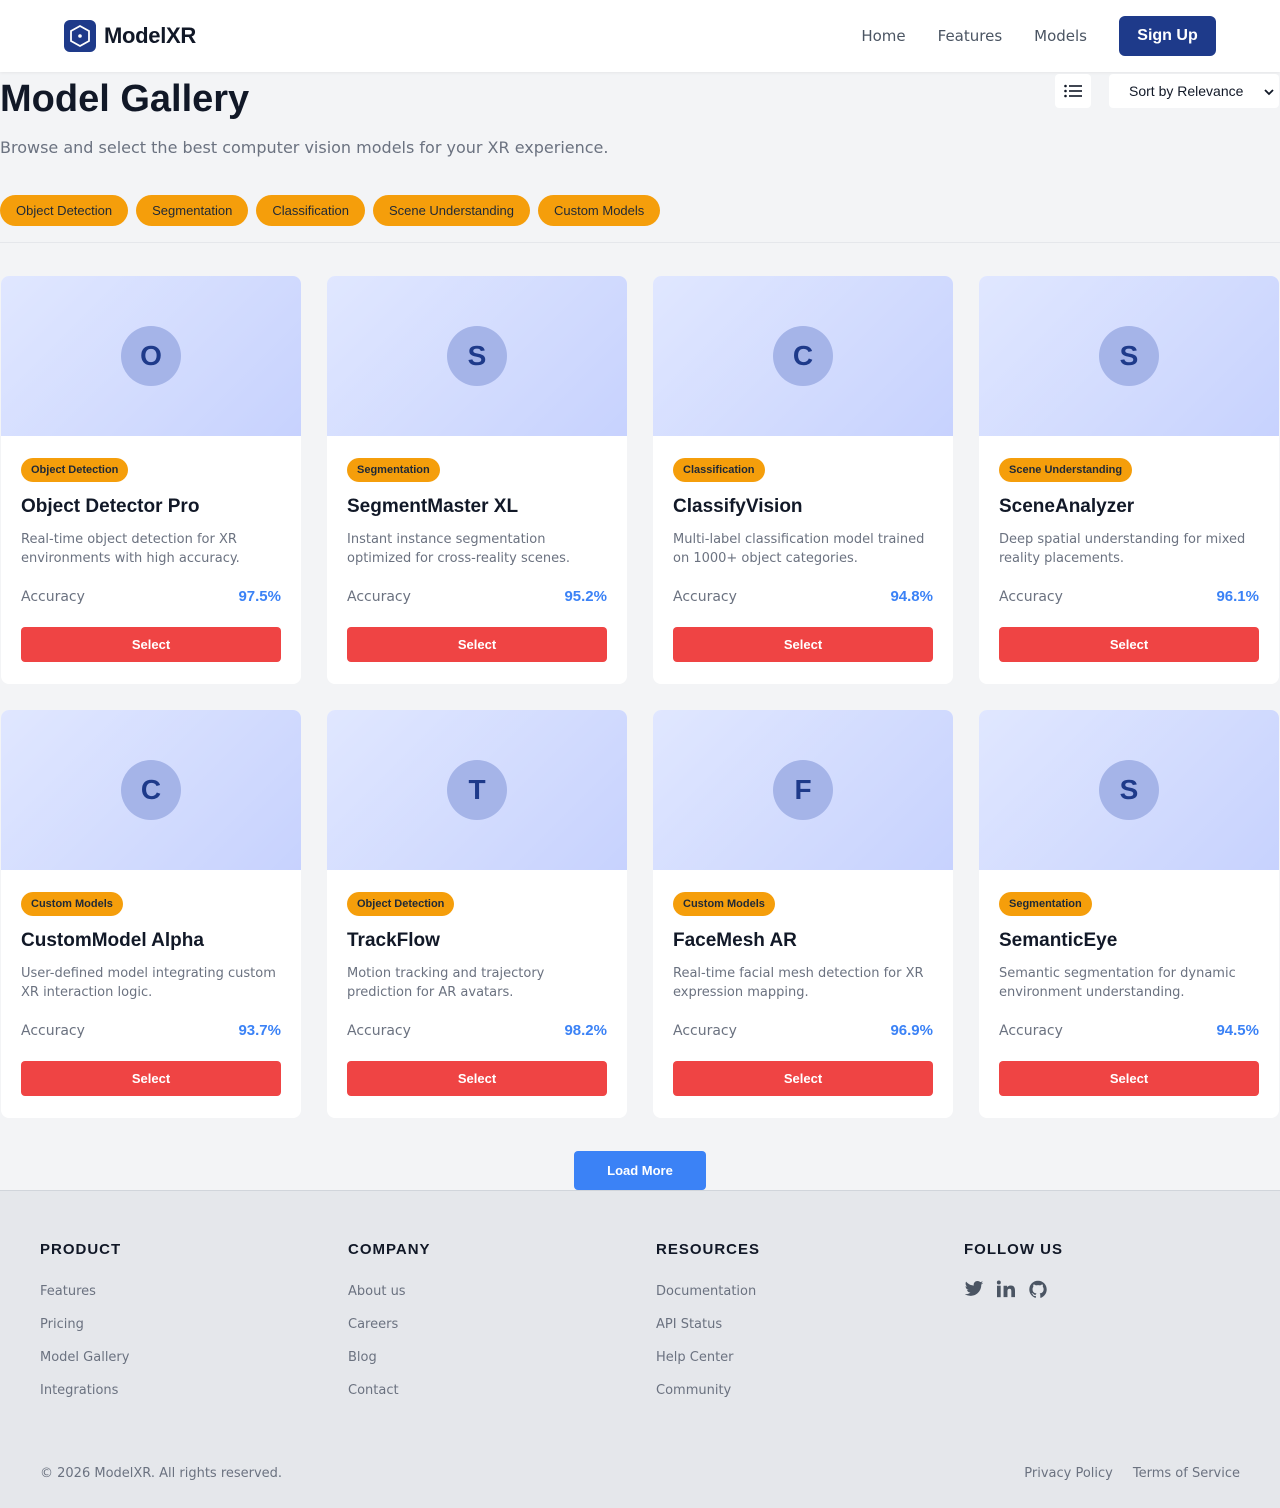 The width and height of the screenshot is (1280, 1508). Describe the element at coordinates (585, 1030) in the screenshot. I see `accuracy-value: 98.2%` at that location.